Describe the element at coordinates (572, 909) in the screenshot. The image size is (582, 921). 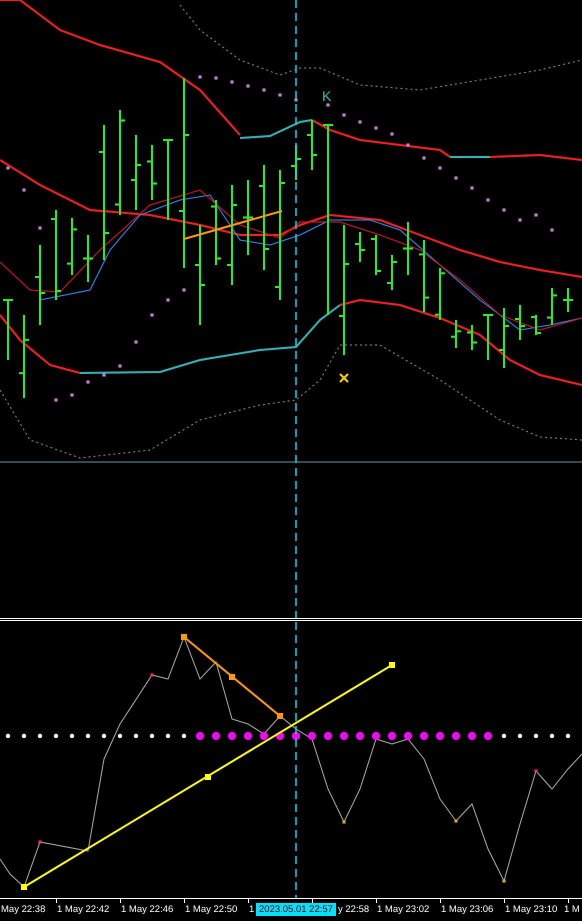
I see `time-label: 1 M` at that location.